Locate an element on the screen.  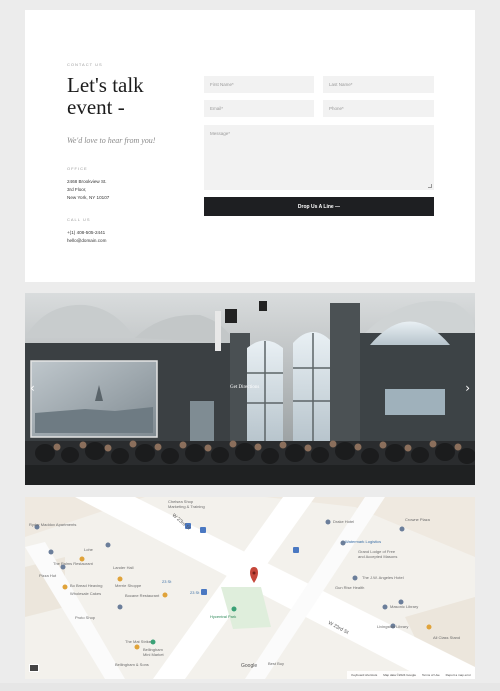
map-poi: Merrie Shoppe is located at coordinates (128, 585).